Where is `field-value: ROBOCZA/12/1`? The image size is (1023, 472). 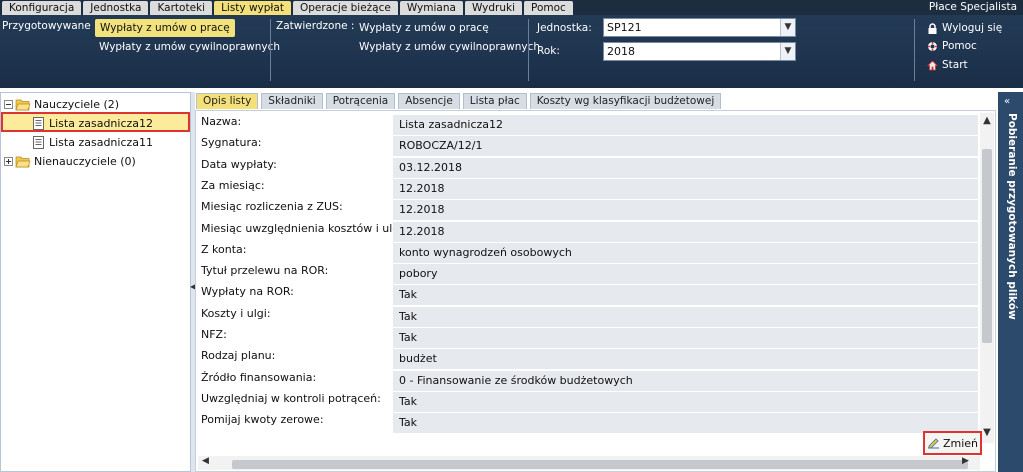 field-value: ROBOCZA/12/1 is located at coordinates (685, 146).